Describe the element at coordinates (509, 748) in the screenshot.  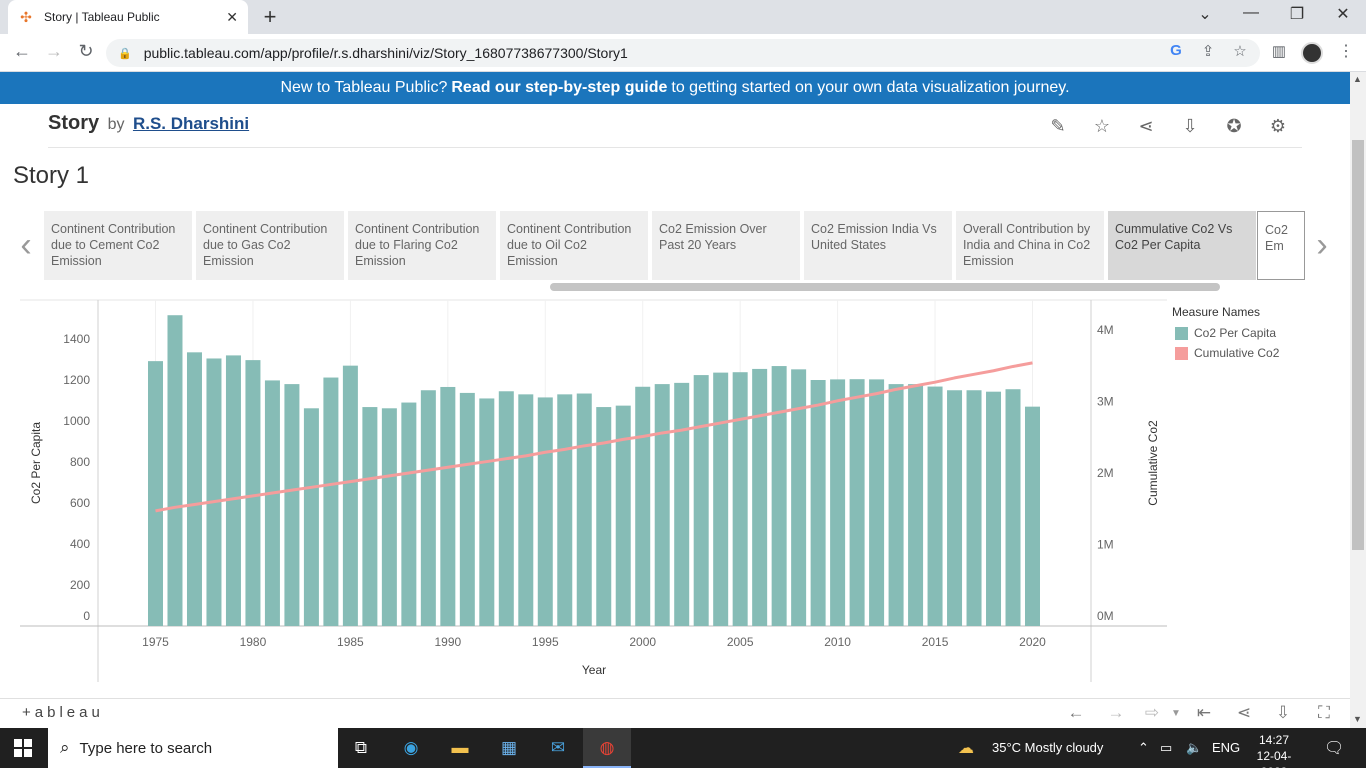
I see `store-icon: ▦` at that location.